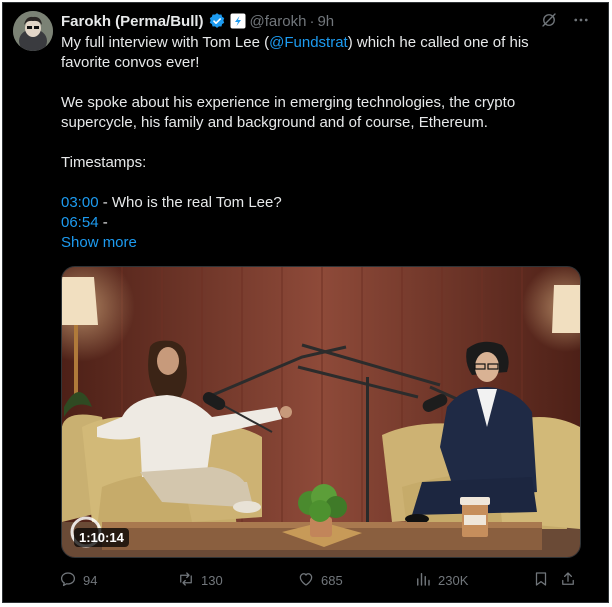 Image resolution: width=612 pixels, height=607 pixels. What do you see at coordinates (321, 223) in the screenshot?
I see `timestamp-line-2: 06:54 -` at bounding box center [321, 223].